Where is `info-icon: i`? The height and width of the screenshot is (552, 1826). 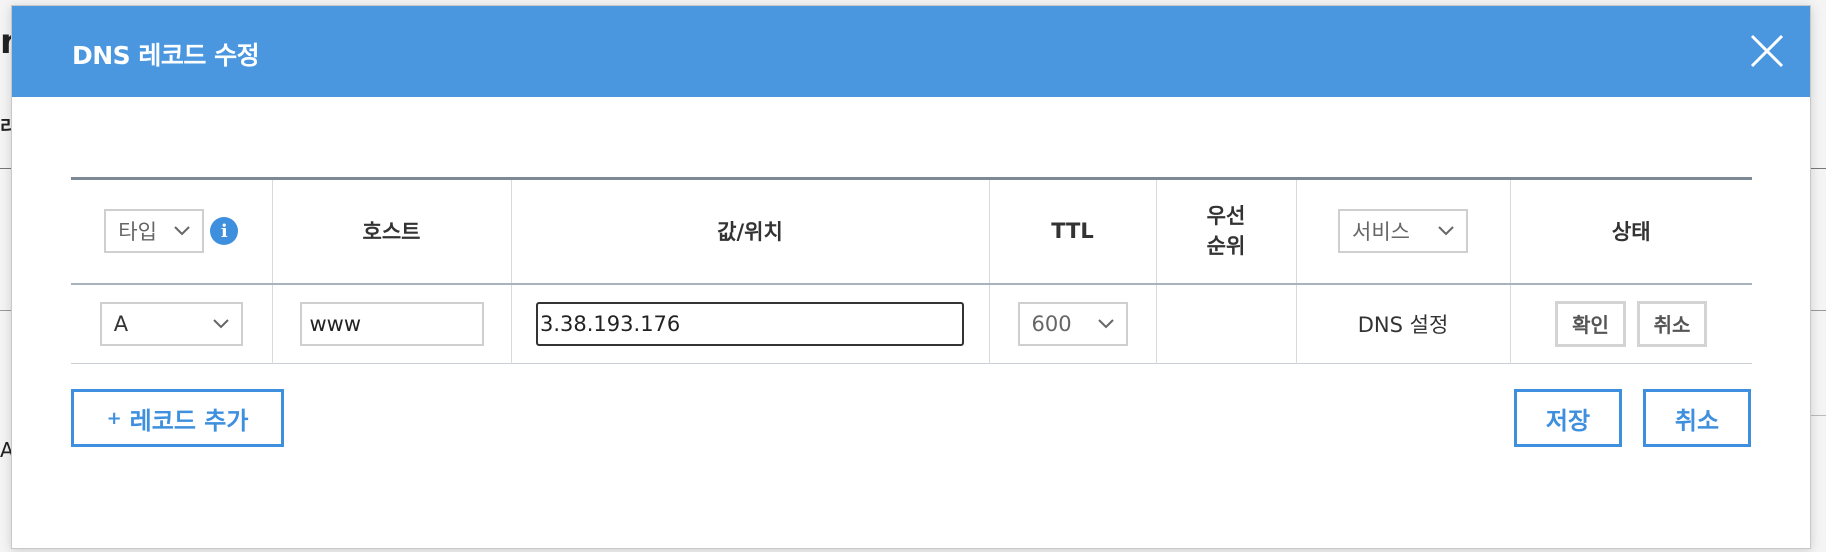 info-icon: i is located at coordinates (224, 231).